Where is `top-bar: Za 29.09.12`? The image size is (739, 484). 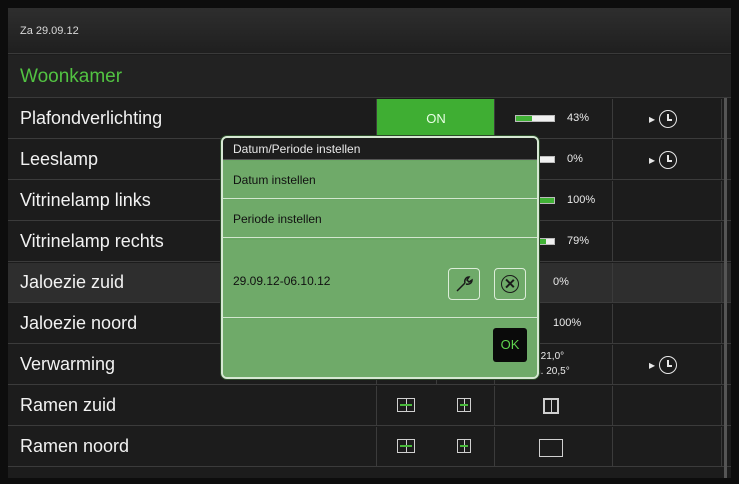
top-bar: Za 29.09.12 is located at coordinates (369, 31).